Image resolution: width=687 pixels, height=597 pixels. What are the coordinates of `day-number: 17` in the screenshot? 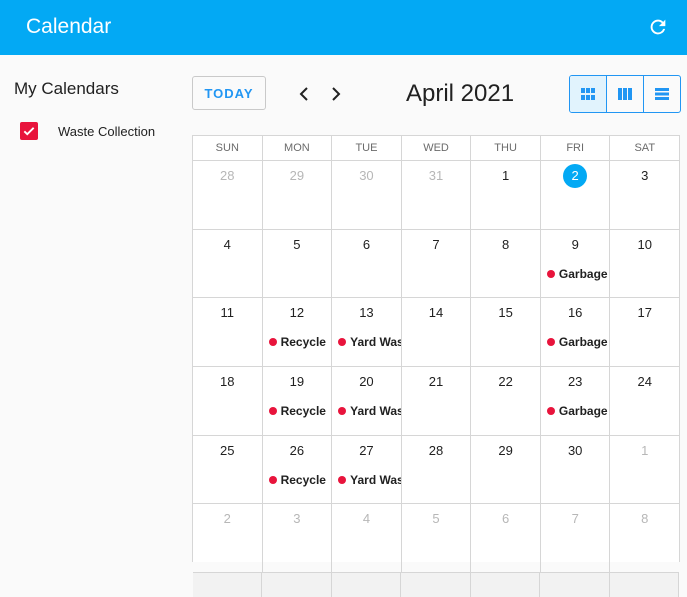 It's located at (644, 312).